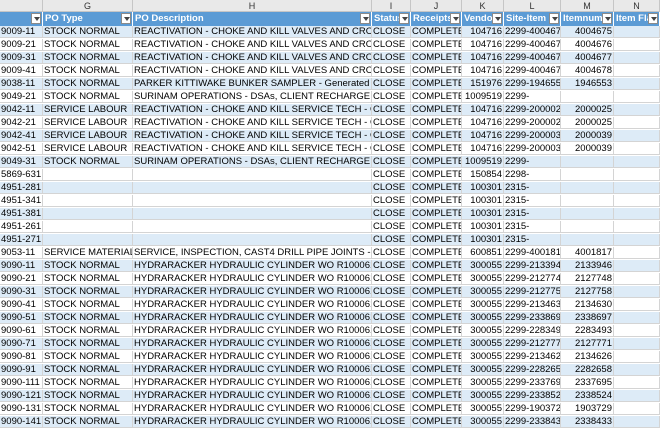  I want to click on cell-po-line: 9049-21, so click(21, 97).